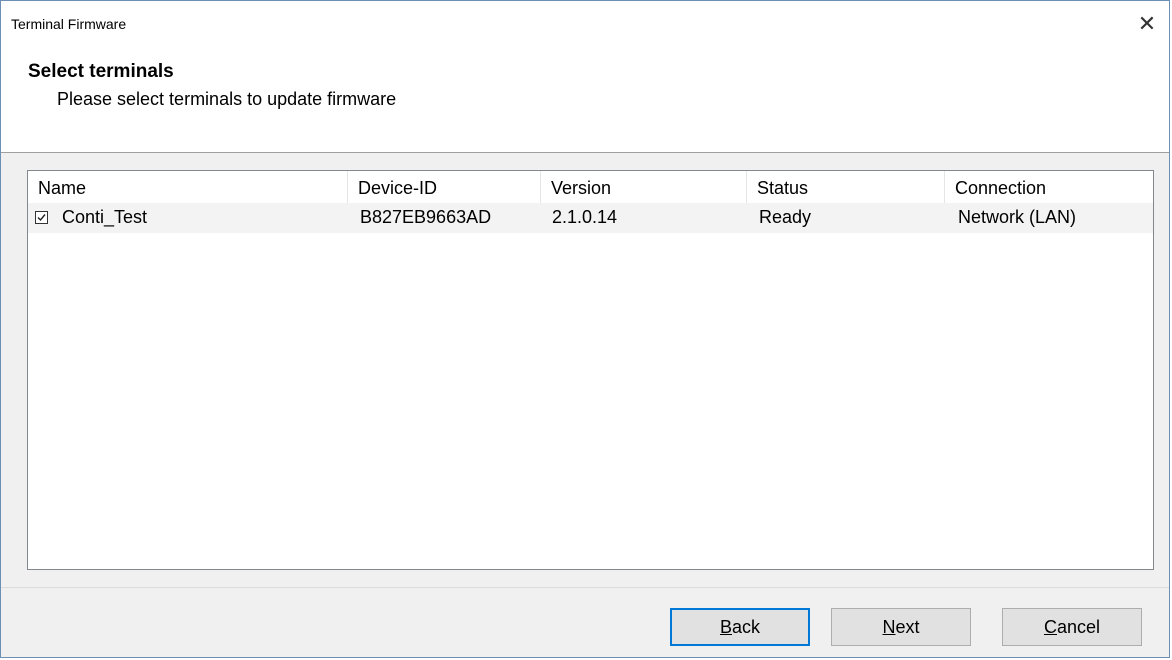 The width and height of the screenshot is (1172, 660). Describe the element at coordinates (585, 587) in the screenshot. I see `footer-divider` at that location.